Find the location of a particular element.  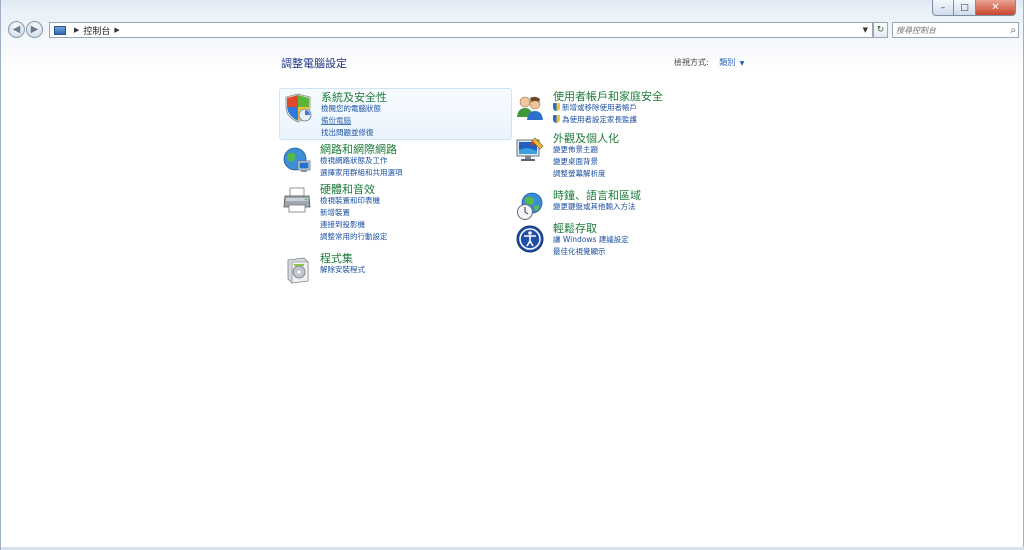

category-appearance: 外觀及個人化 變更佈景主題 變更桌面背景 調整螢幕解析度 is located at coordinates (627, 156).